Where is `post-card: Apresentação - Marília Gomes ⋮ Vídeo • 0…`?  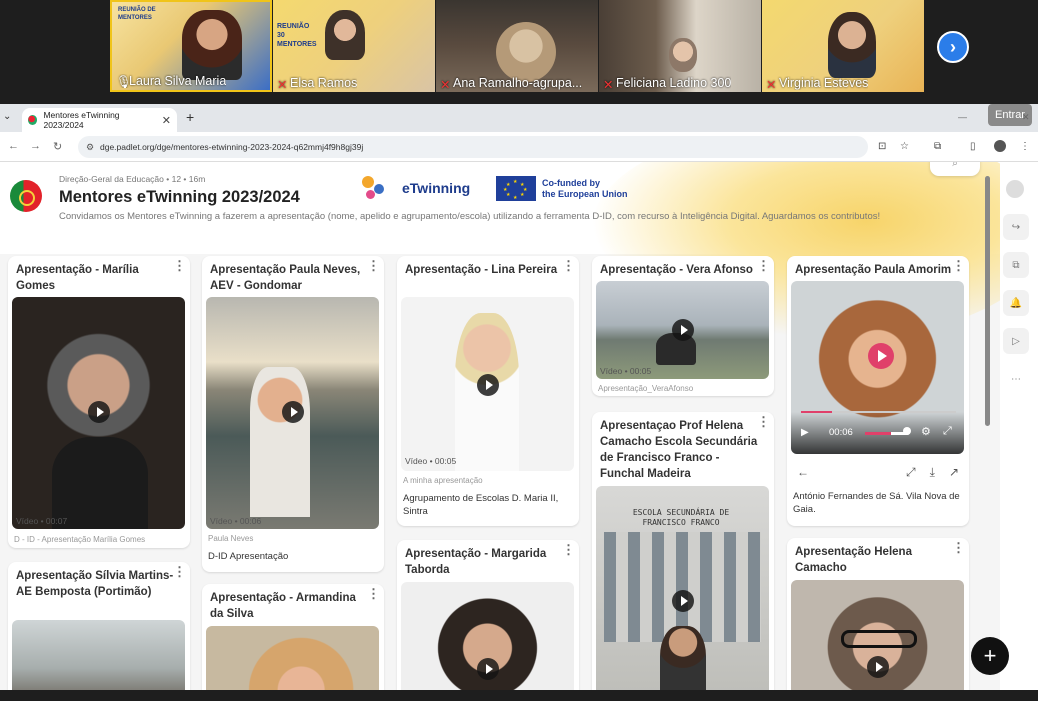
post-card: Apresentação - Marília Gomes ⋮ Vídeo • 0… is located at coordinates (99, 402).